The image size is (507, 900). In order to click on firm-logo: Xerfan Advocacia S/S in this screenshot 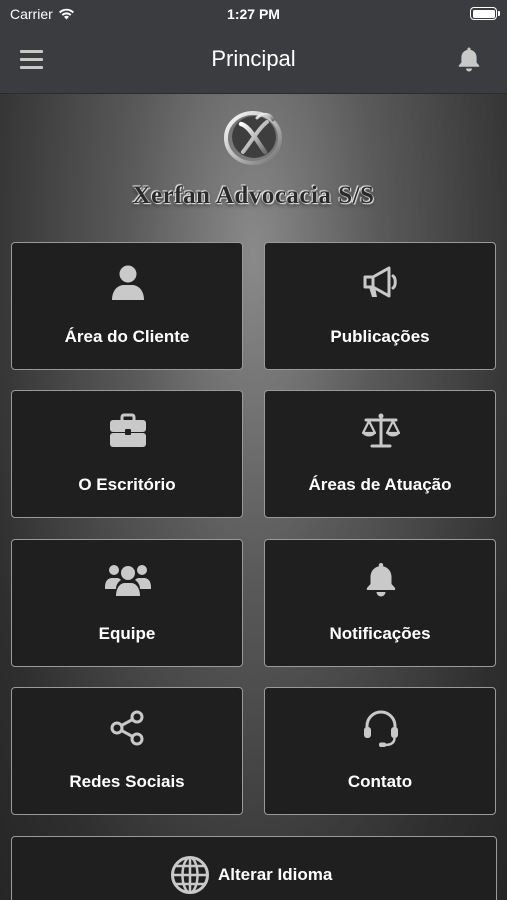, I will do `click(253, 157)`.